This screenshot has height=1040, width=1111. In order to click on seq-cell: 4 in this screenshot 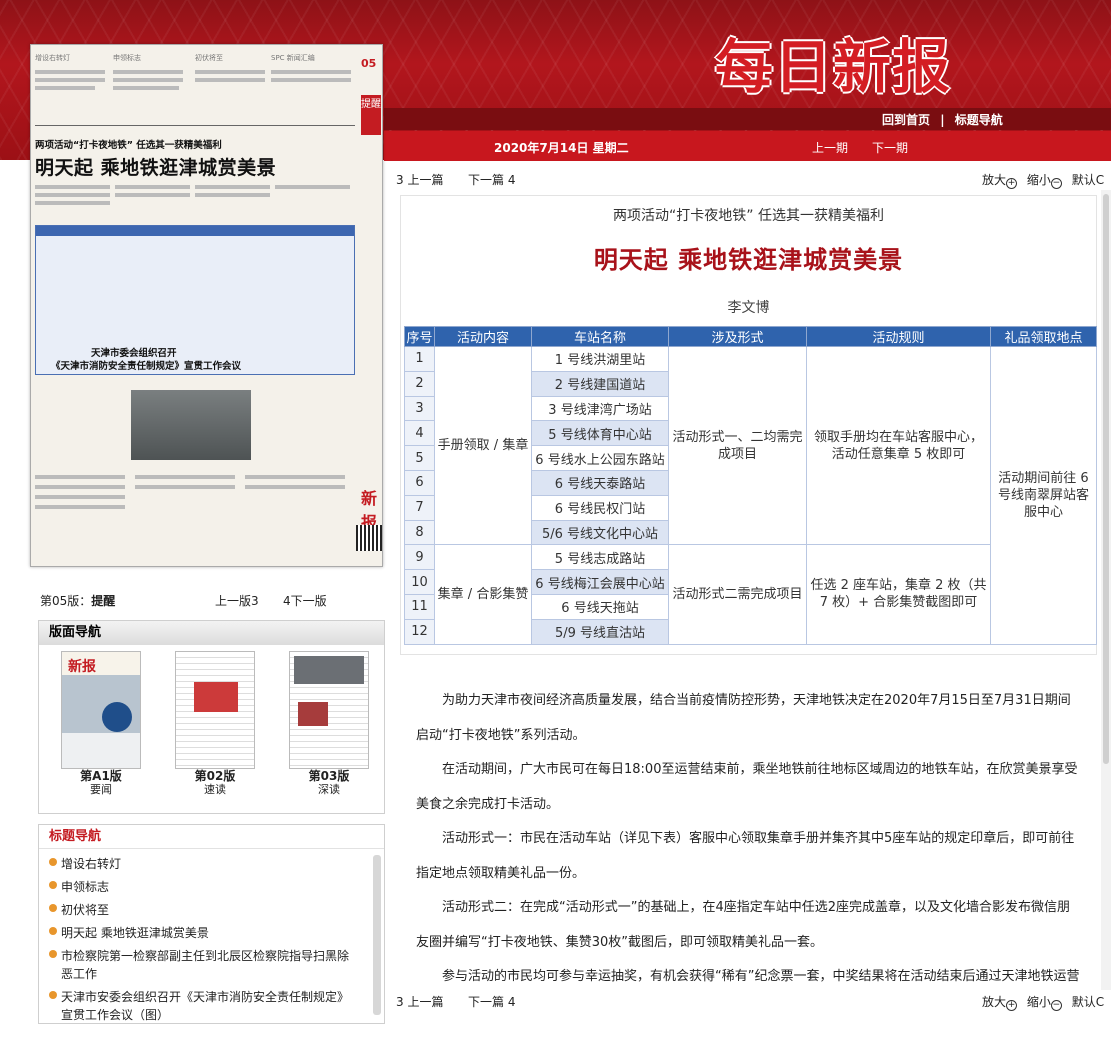, I will do `click(419, 433)`.